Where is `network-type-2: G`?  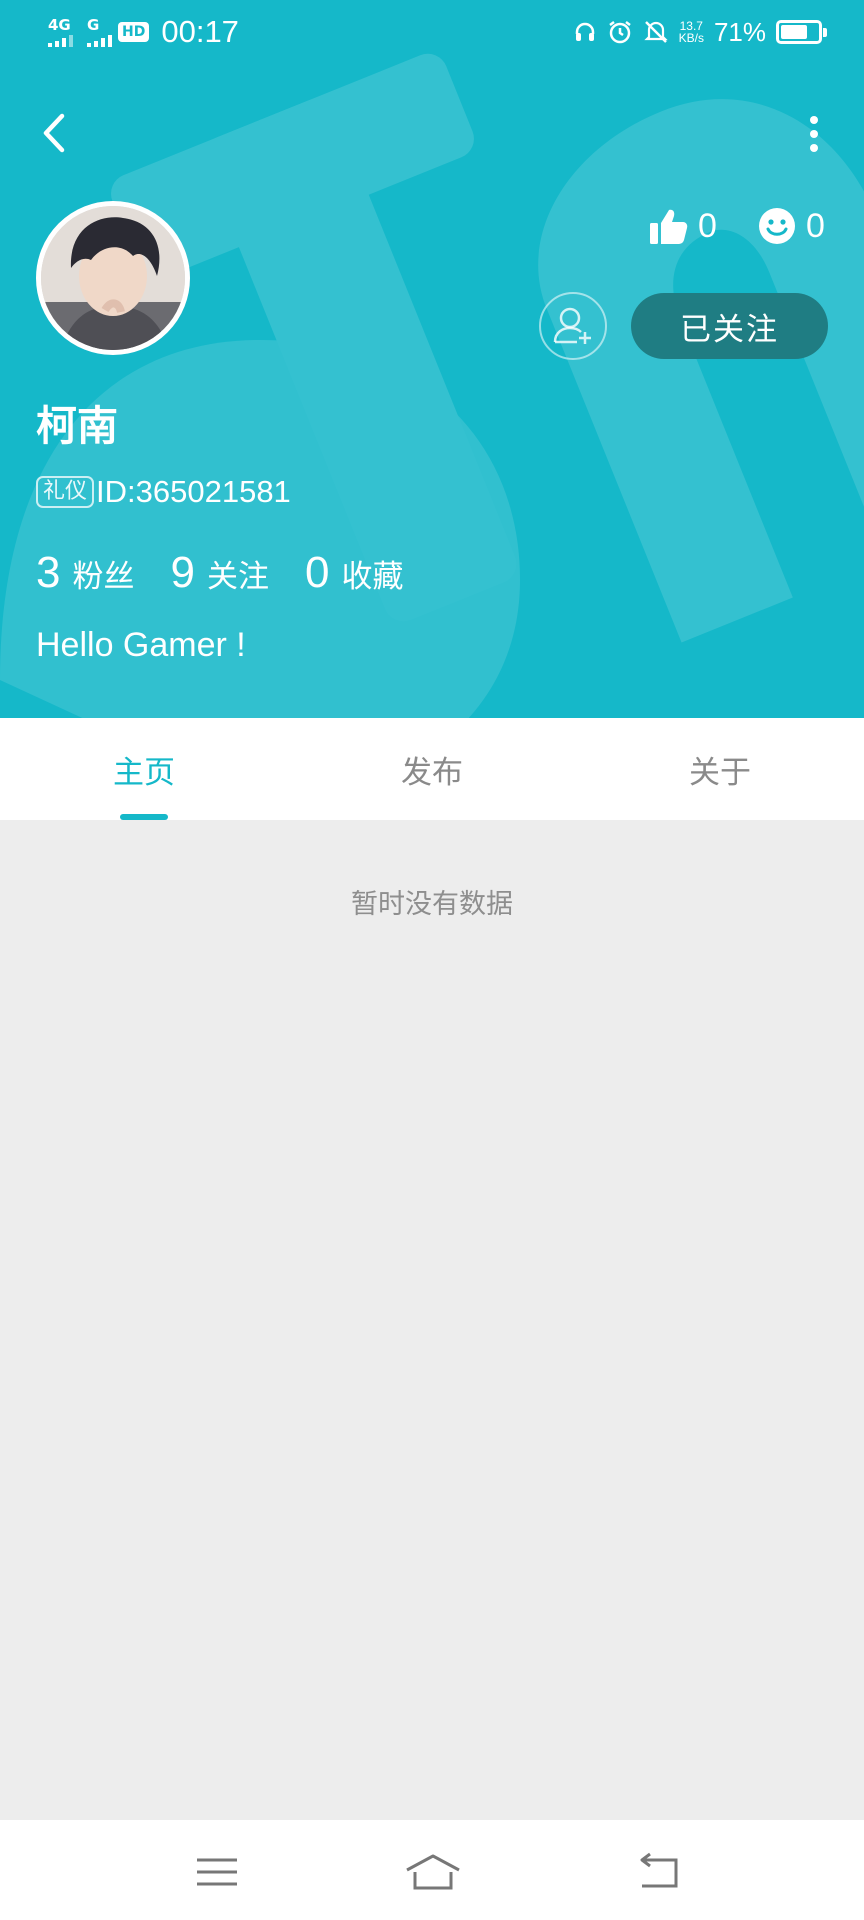 network-type-2: G is located at coordinates (93, 24).